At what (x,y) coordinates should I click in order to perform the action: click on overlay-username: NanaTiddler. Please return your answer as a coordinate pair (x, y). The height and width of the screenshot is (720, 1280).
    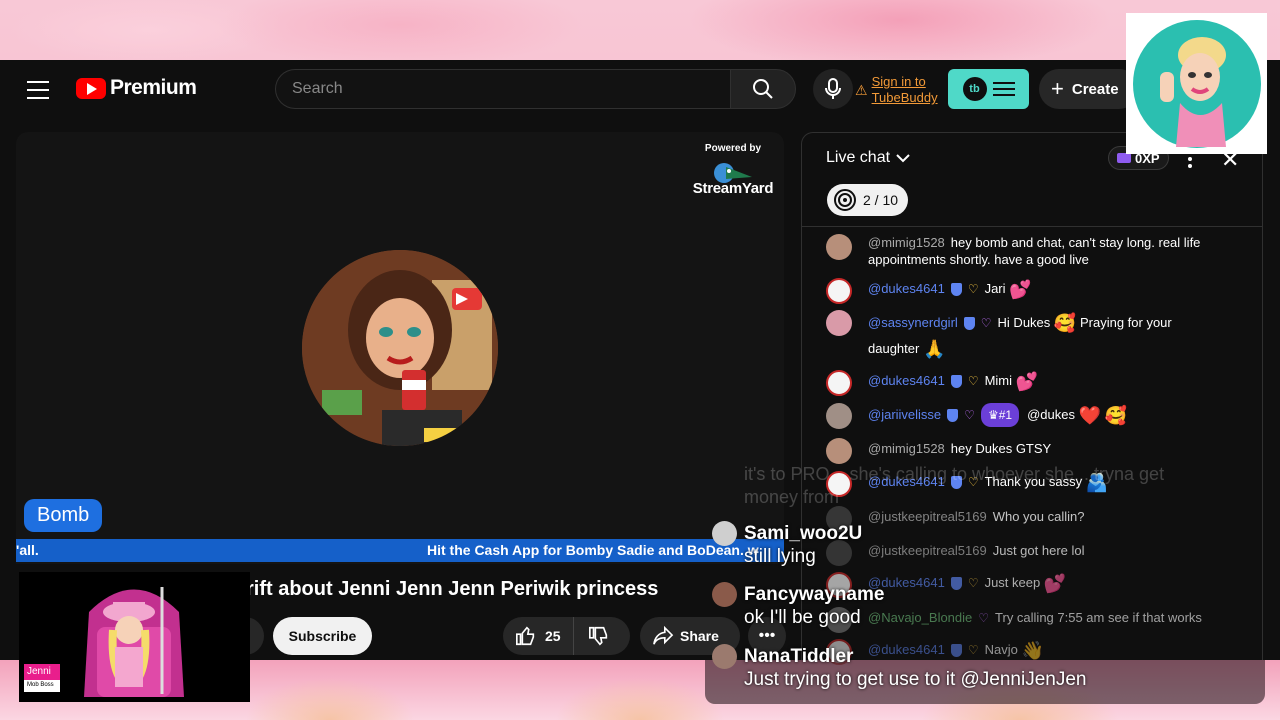
    Looking at the image, I should click on (799, 656).